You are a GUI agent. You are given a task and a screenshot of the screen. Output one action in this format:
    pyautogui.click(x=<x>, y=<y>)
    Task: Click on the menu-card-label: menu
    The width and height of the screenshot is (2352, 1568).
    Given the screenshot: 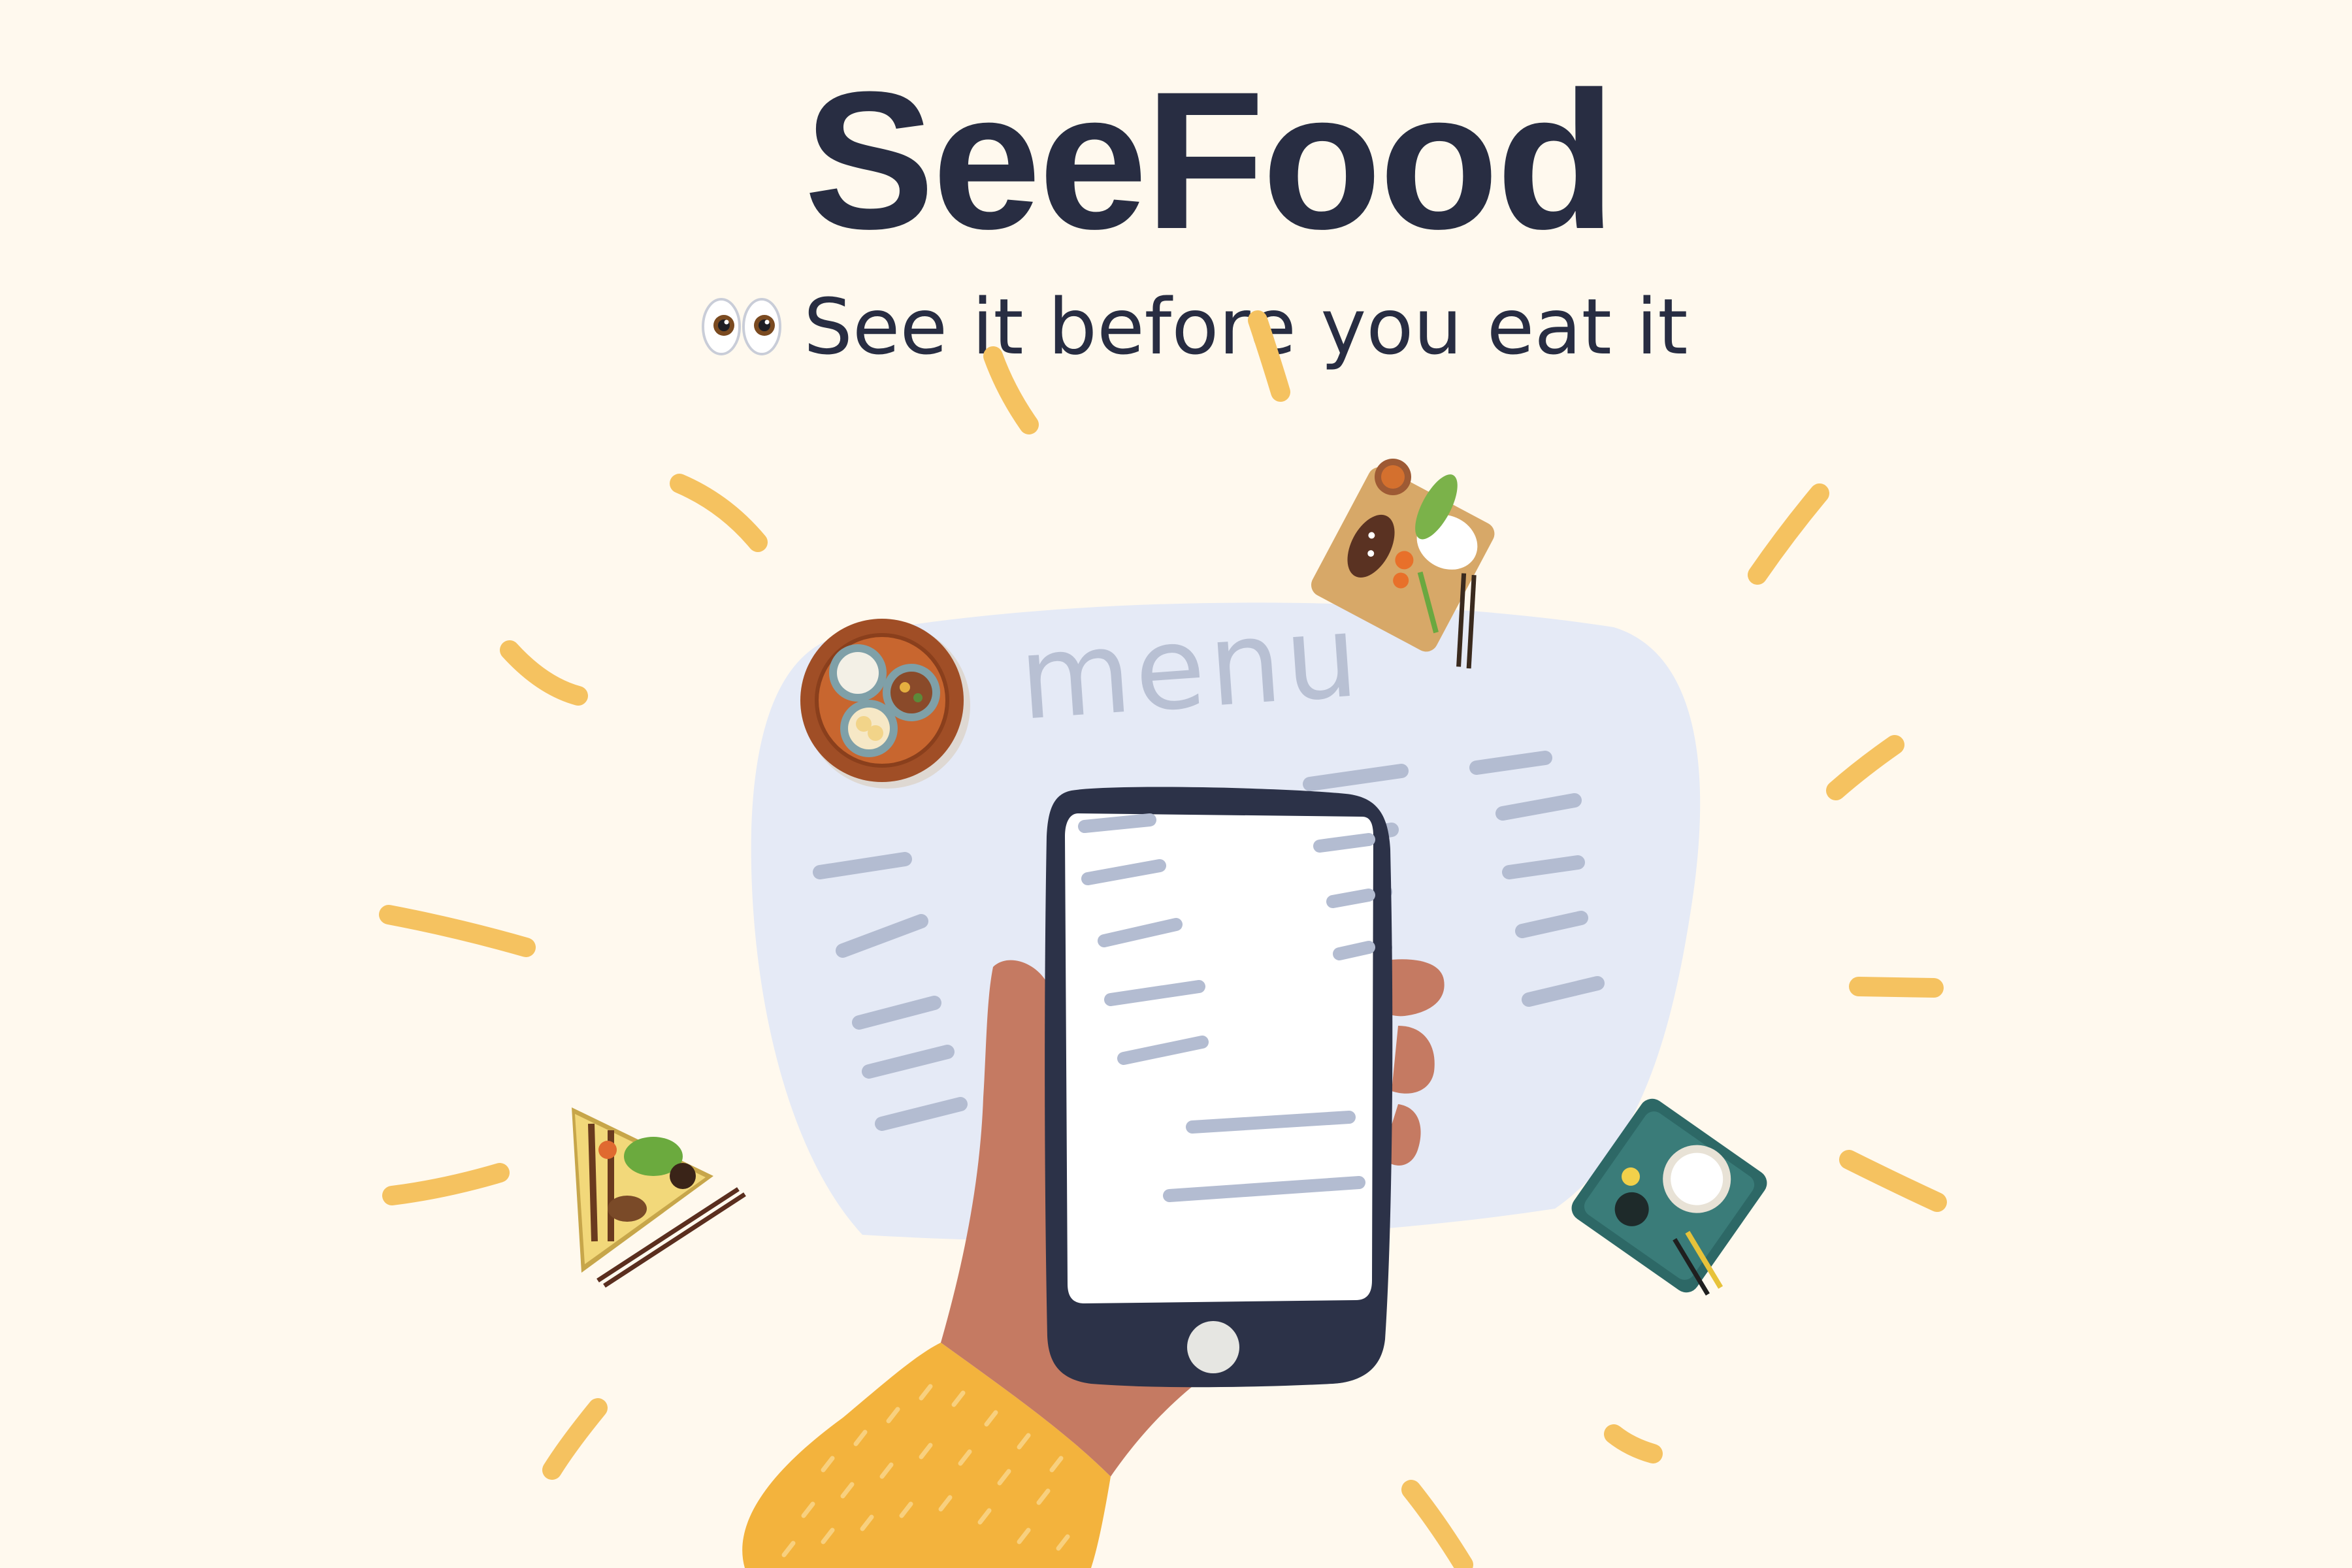 What is the action you would take?
    pyautogui.click(x=1190, y=668)
    